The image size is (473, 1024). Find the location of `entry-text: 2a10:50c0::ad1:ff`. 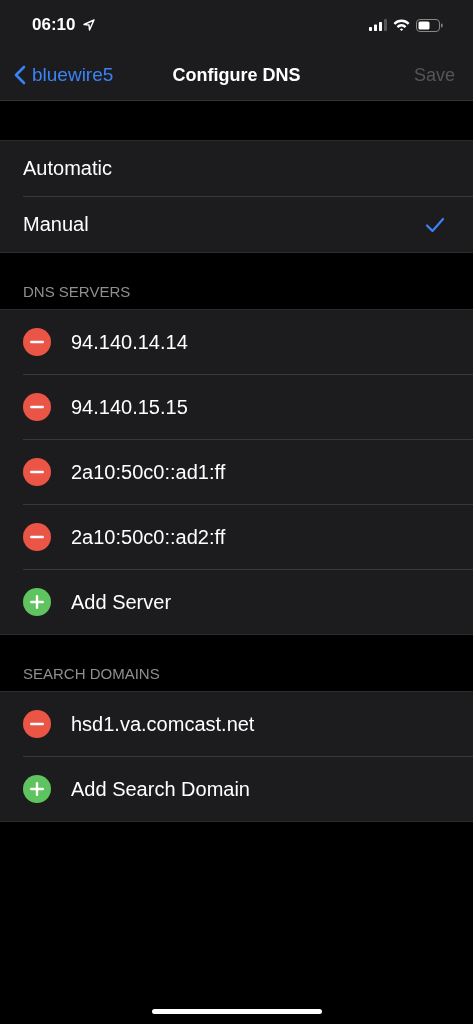

entry-text: 2a10:50c0::ad1:ff is located at coordinates (148, 472).